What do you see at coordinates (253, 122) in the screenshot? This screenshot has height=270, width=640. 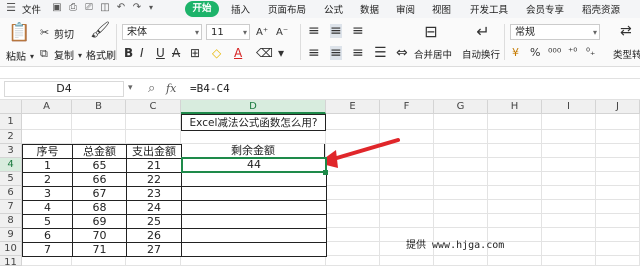 I see `title-cell: Excel减法公式函数怎么用?` at bounding box center [253, 122].